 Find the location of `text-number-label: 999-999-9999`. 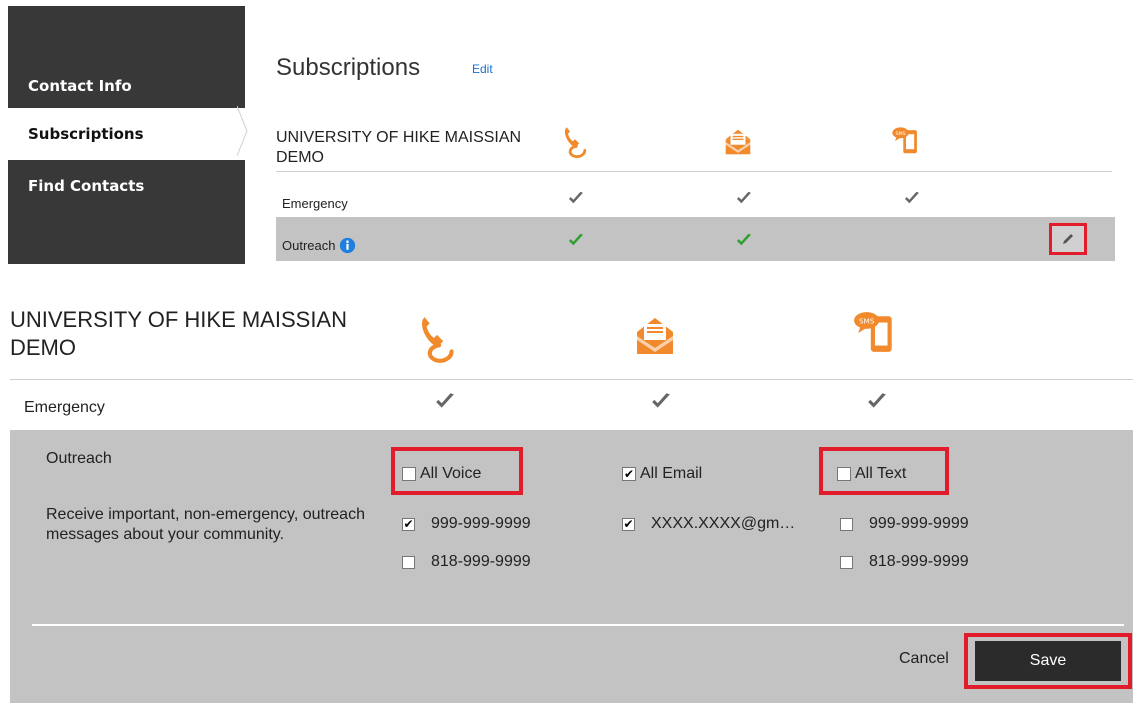

text-number-label: 999-999-9999 is located at coordinates (919, 523).